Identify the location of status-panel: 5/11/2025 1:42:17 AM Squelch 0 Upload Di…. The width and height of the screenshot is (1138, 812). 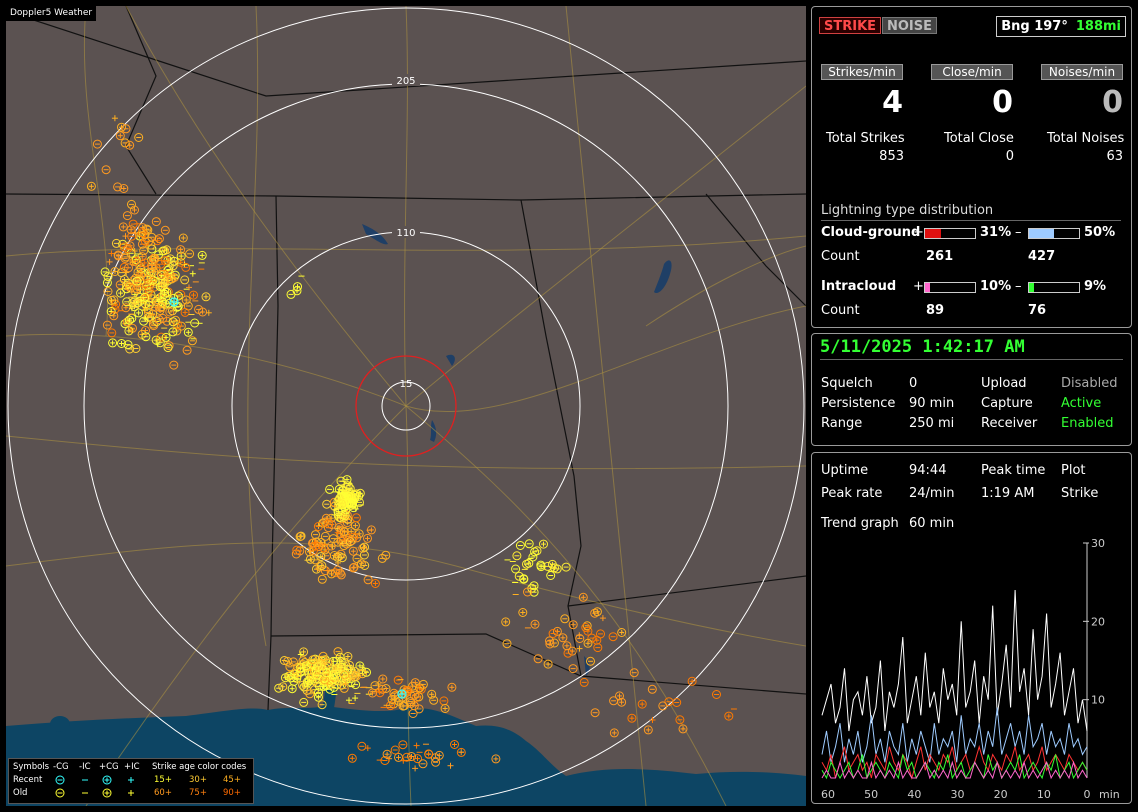
(971, 389).